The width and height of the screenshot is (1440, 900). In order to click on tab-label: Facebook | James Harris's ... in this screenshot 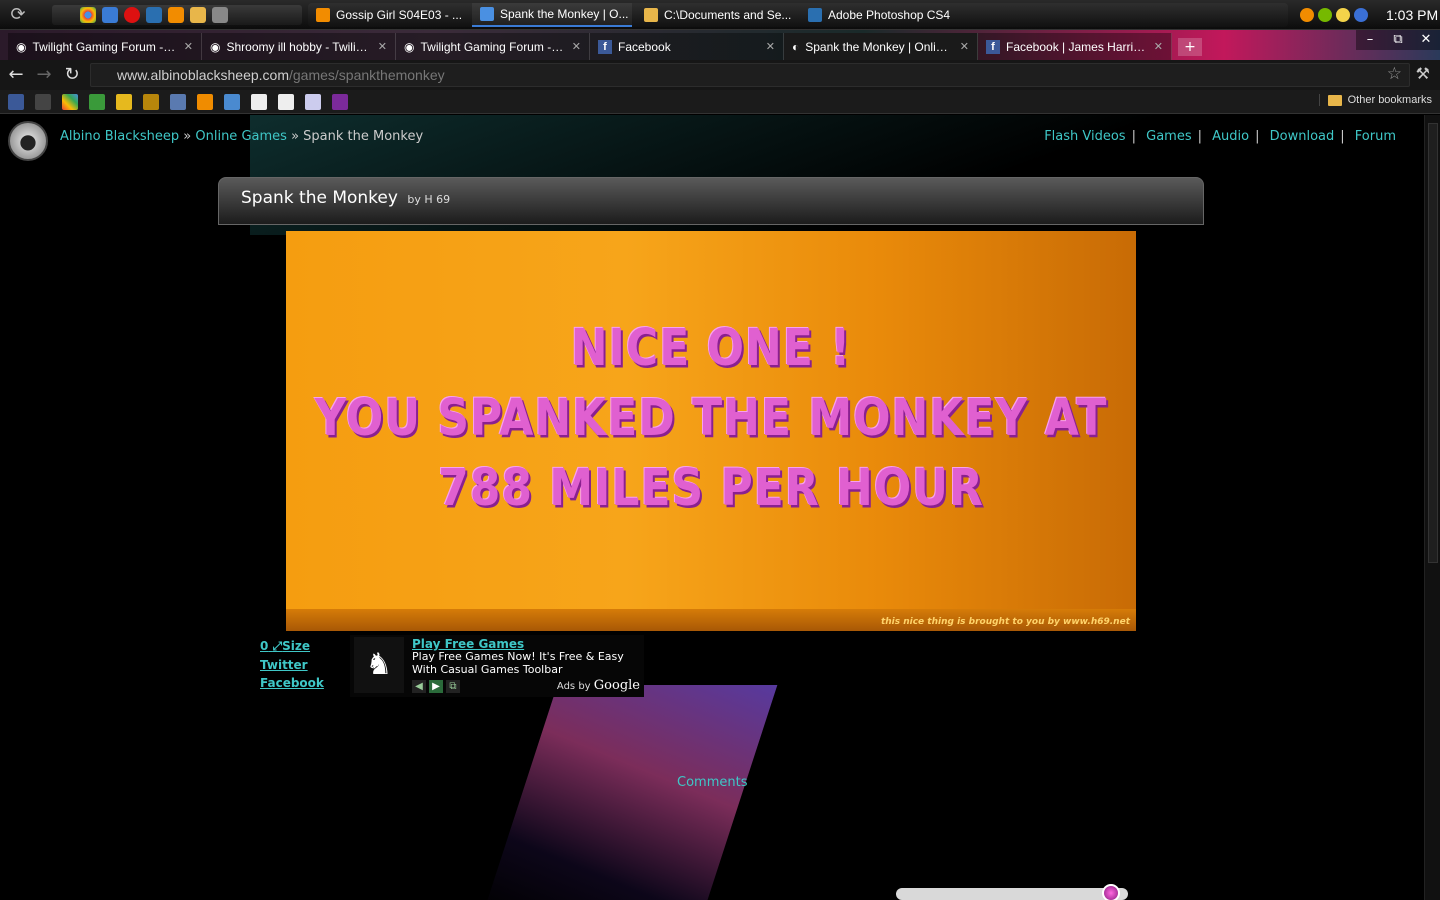, I will do `click(1077, 46)`.